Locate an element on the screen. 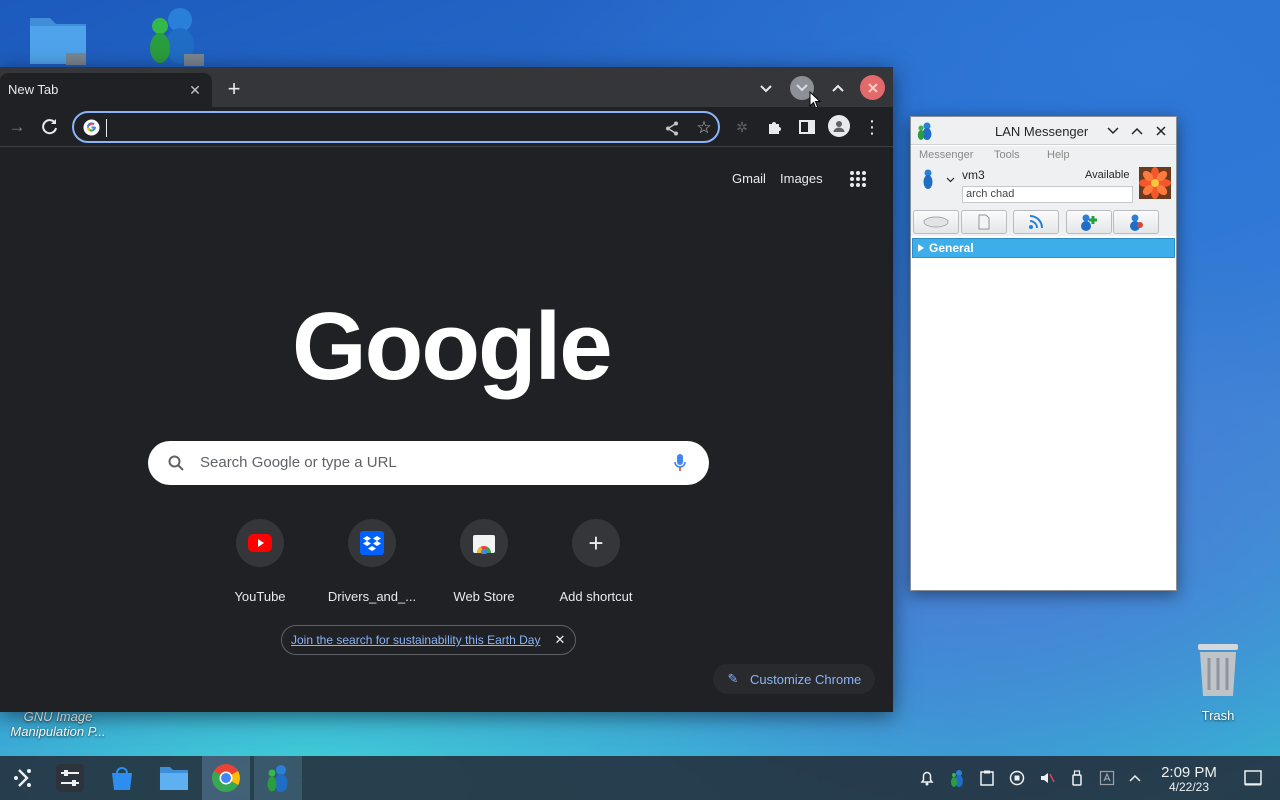 The height and width of the screenshot is (800, 1280). images-link: Images is located at coordinates (801, 178).